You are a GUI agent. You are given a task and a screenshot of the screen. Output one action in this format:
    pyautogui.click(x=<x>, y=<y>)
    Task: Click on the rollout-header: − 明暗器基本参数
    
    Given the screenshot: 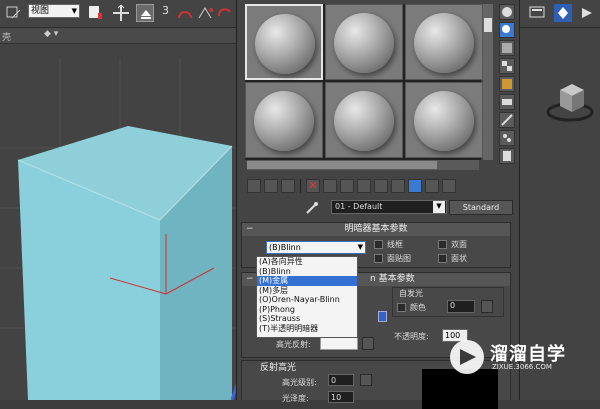 What is the action you would take?
    pyautogui.click(x=376, y=229)
    